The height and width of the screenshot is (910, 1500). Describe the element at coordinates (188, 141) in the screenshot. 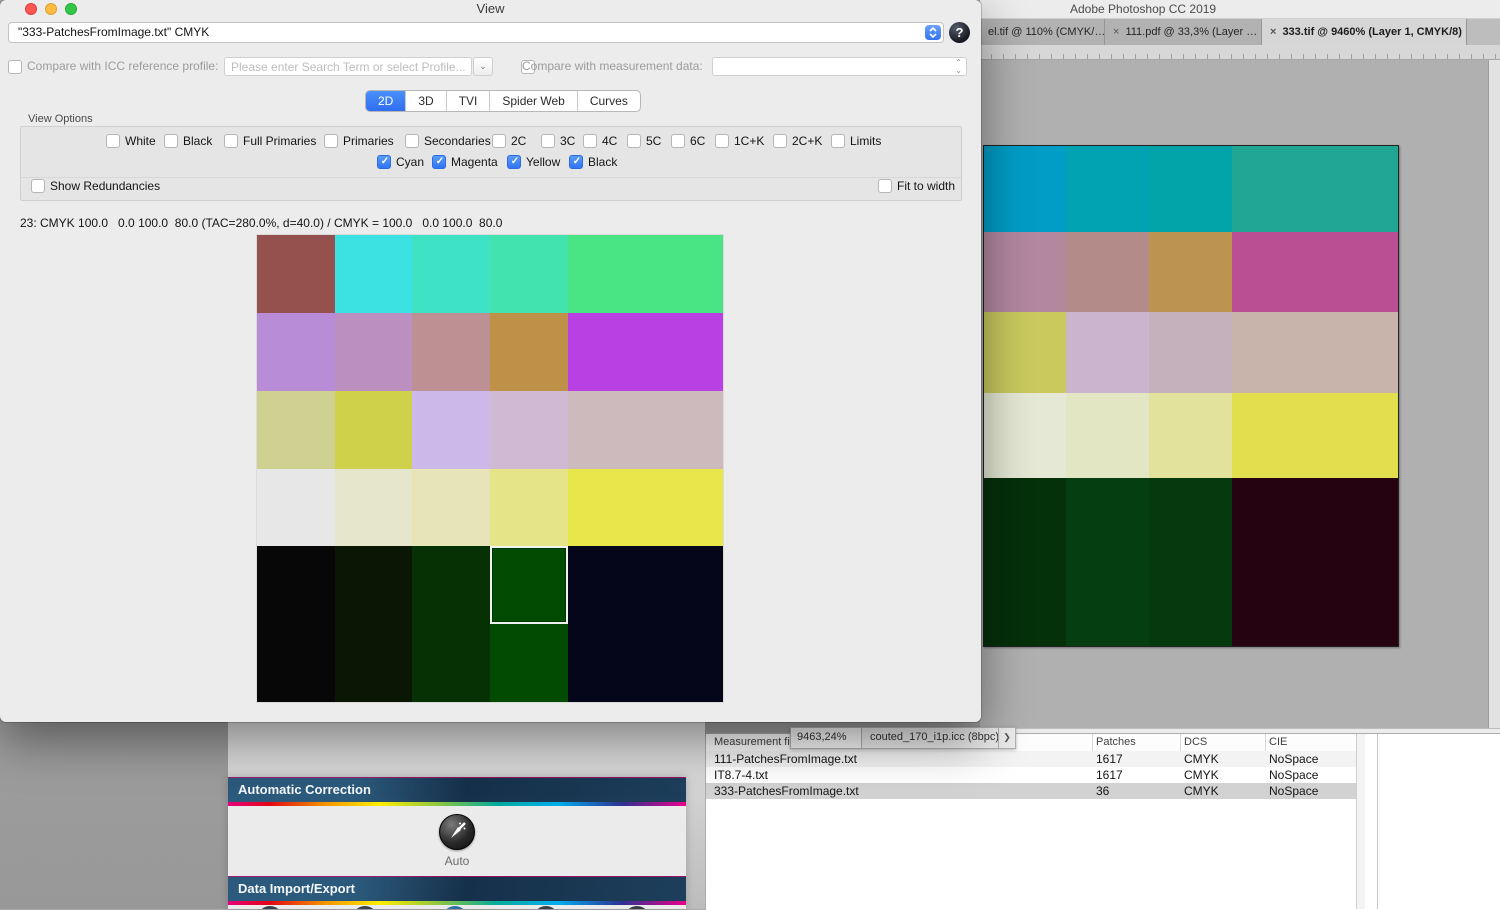

I see `option-black: Black` at that location.